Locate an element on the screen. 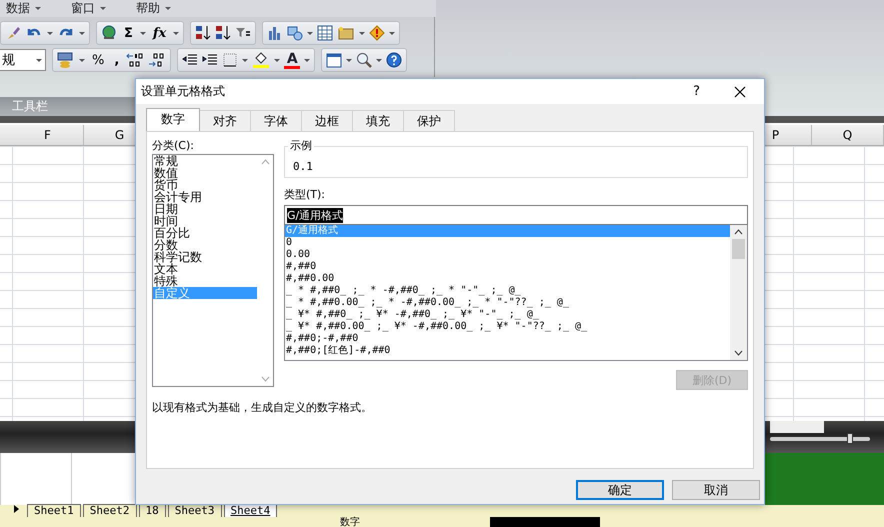  type-label: 类型(T): is located at coordinates (305, 194).